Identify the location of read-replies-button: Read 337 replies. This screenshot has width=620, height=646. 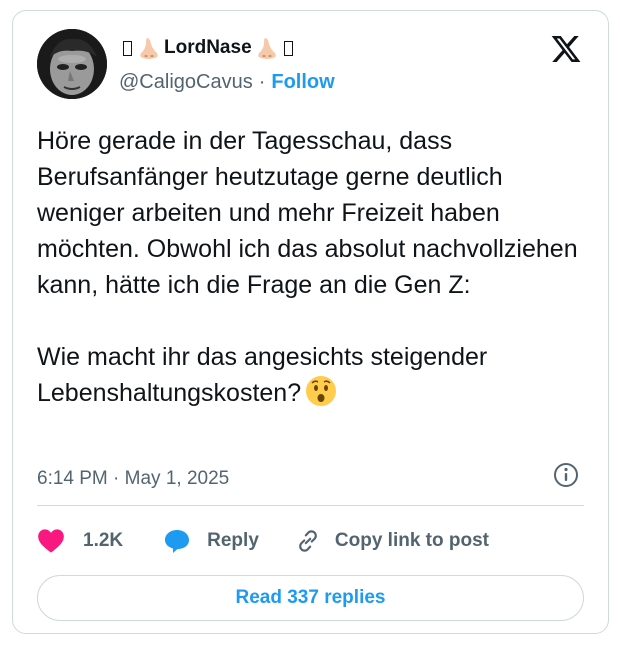
(310, 598).